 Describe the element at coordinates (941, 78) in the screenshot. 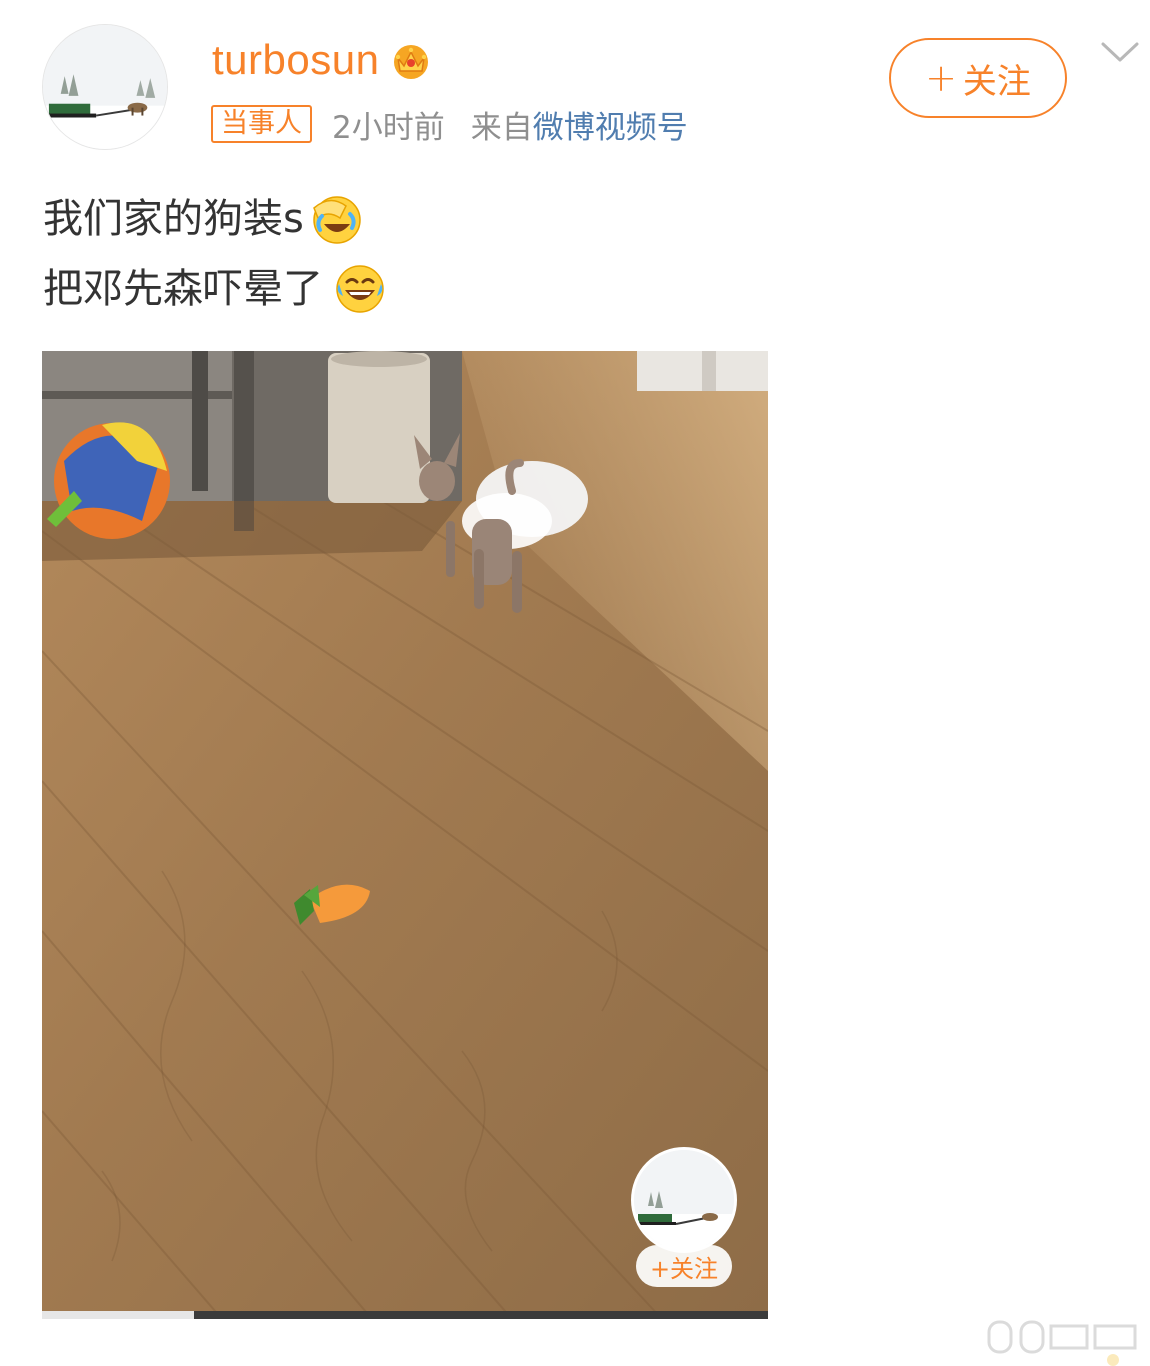

I see `plus-icon: +` at that location.